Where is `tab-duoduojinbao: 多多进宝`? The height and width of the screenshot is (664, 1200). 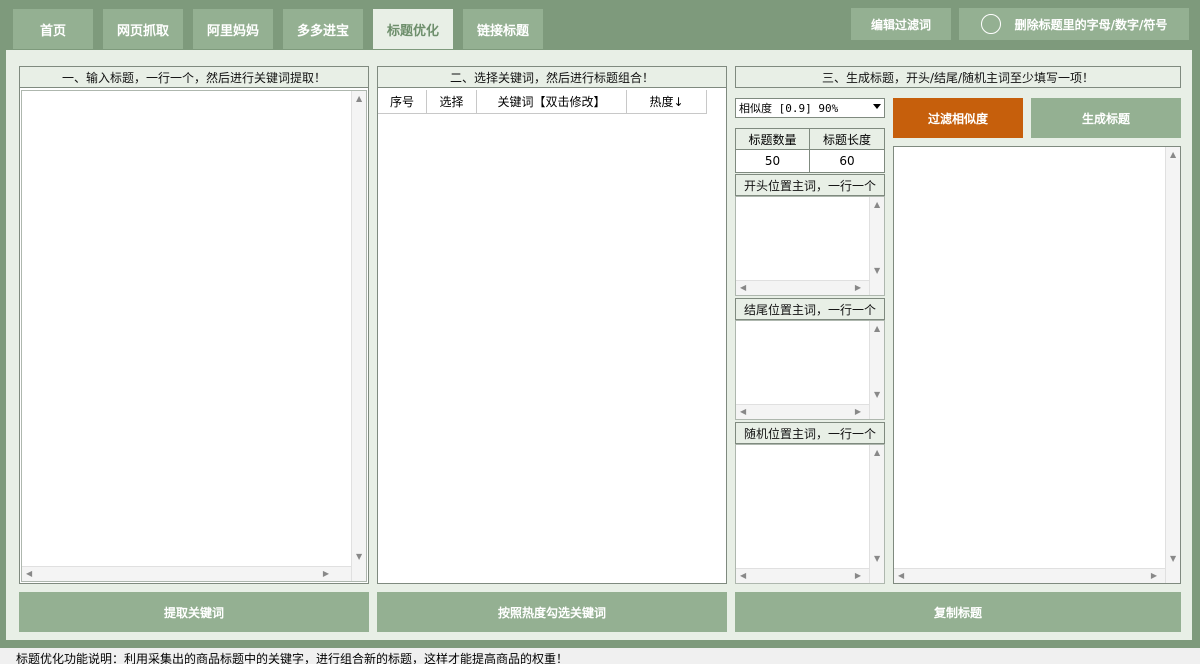 tab-duoduojinbao: 多多进宝 is located at coordinates (323, 29).